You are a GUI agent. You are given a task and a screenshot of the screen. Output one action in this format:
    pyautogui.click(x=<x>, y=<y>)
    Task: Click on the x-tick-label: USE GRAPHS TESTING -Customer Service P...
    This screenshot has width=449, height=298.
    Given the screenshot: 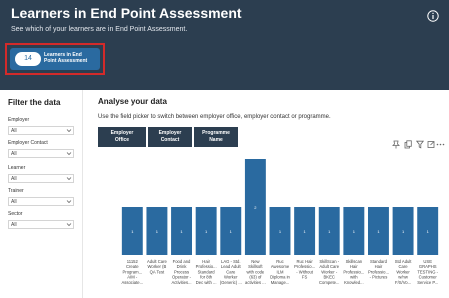 What is the action you would take?
    pyautogui.click(x=427, y=272)
    